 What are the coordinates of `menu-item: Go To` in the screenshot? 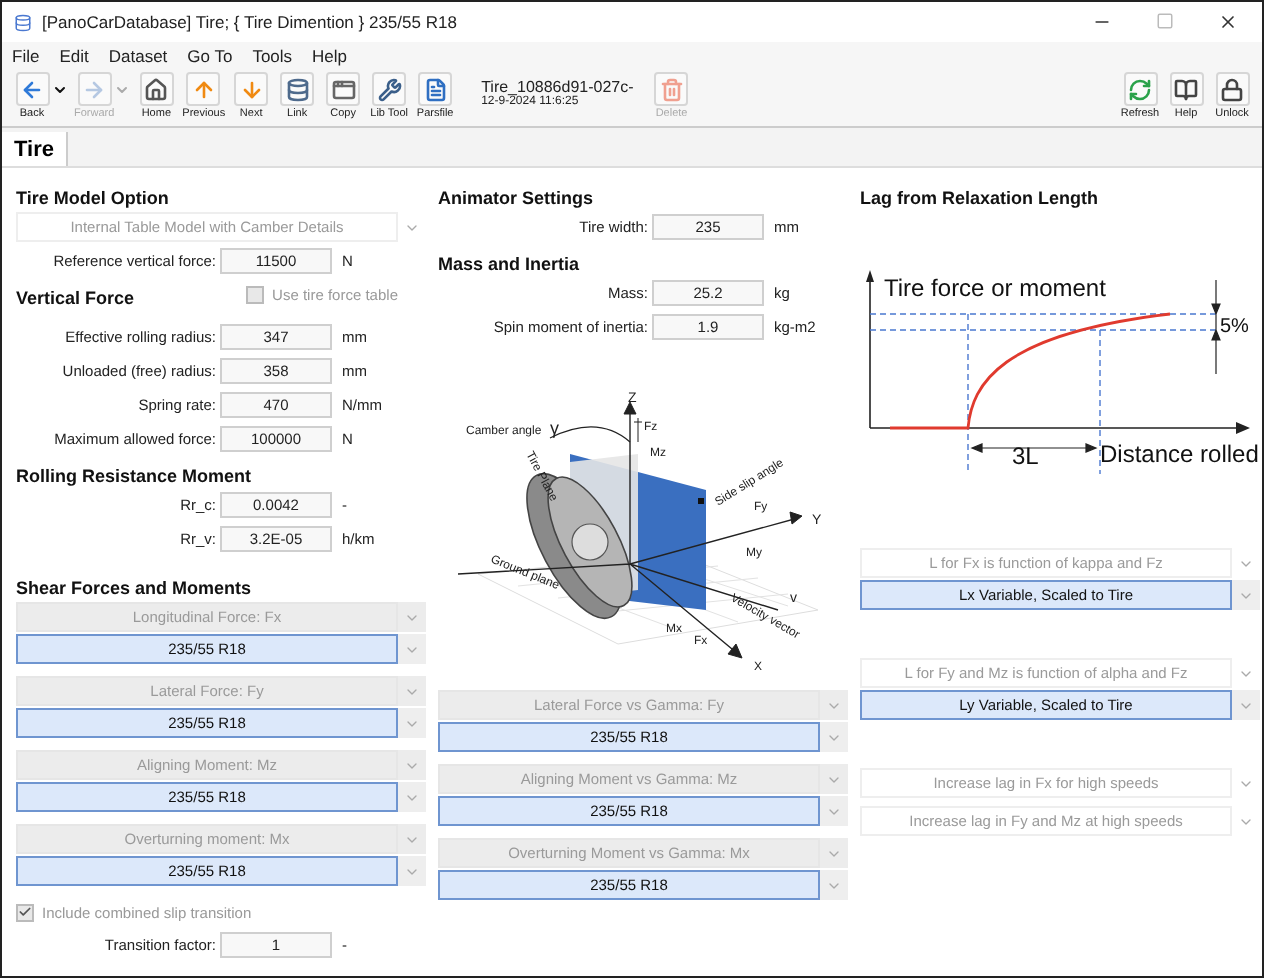 It's located at (210, 55).